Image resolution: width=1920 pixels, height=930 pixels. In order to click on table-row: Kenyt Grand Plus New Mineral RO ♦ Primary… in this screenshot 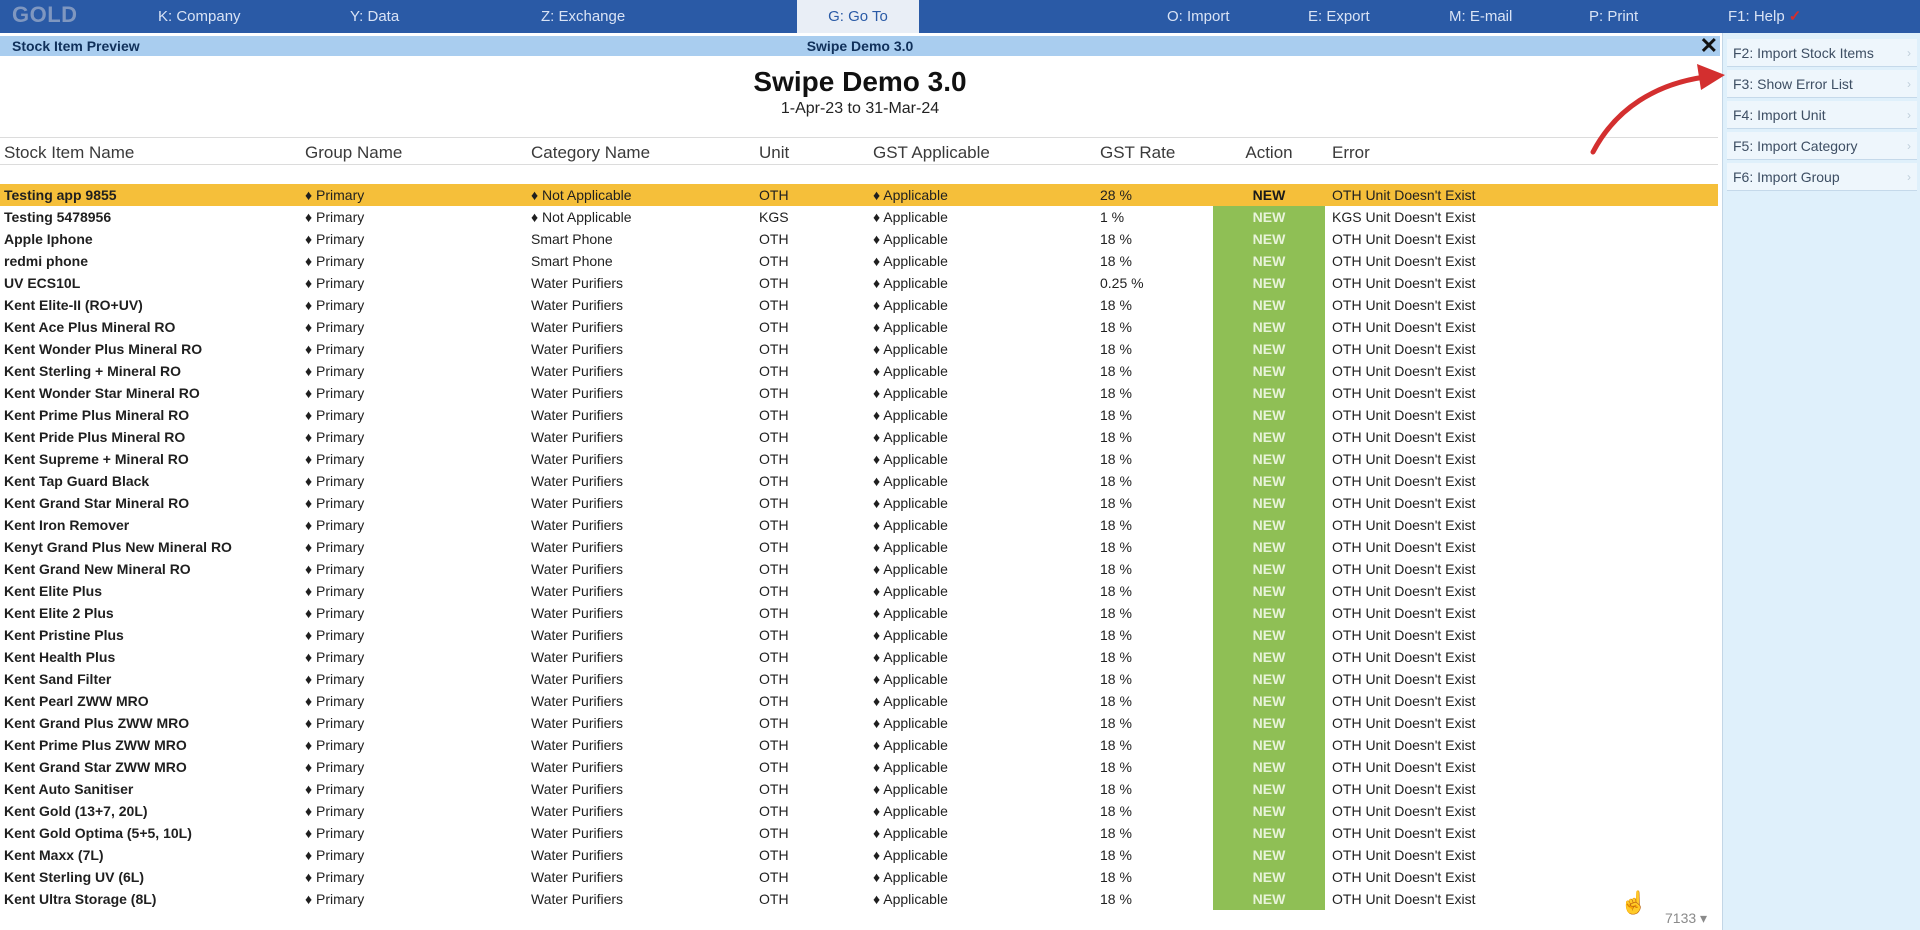, I will do `click(859, 547)`.